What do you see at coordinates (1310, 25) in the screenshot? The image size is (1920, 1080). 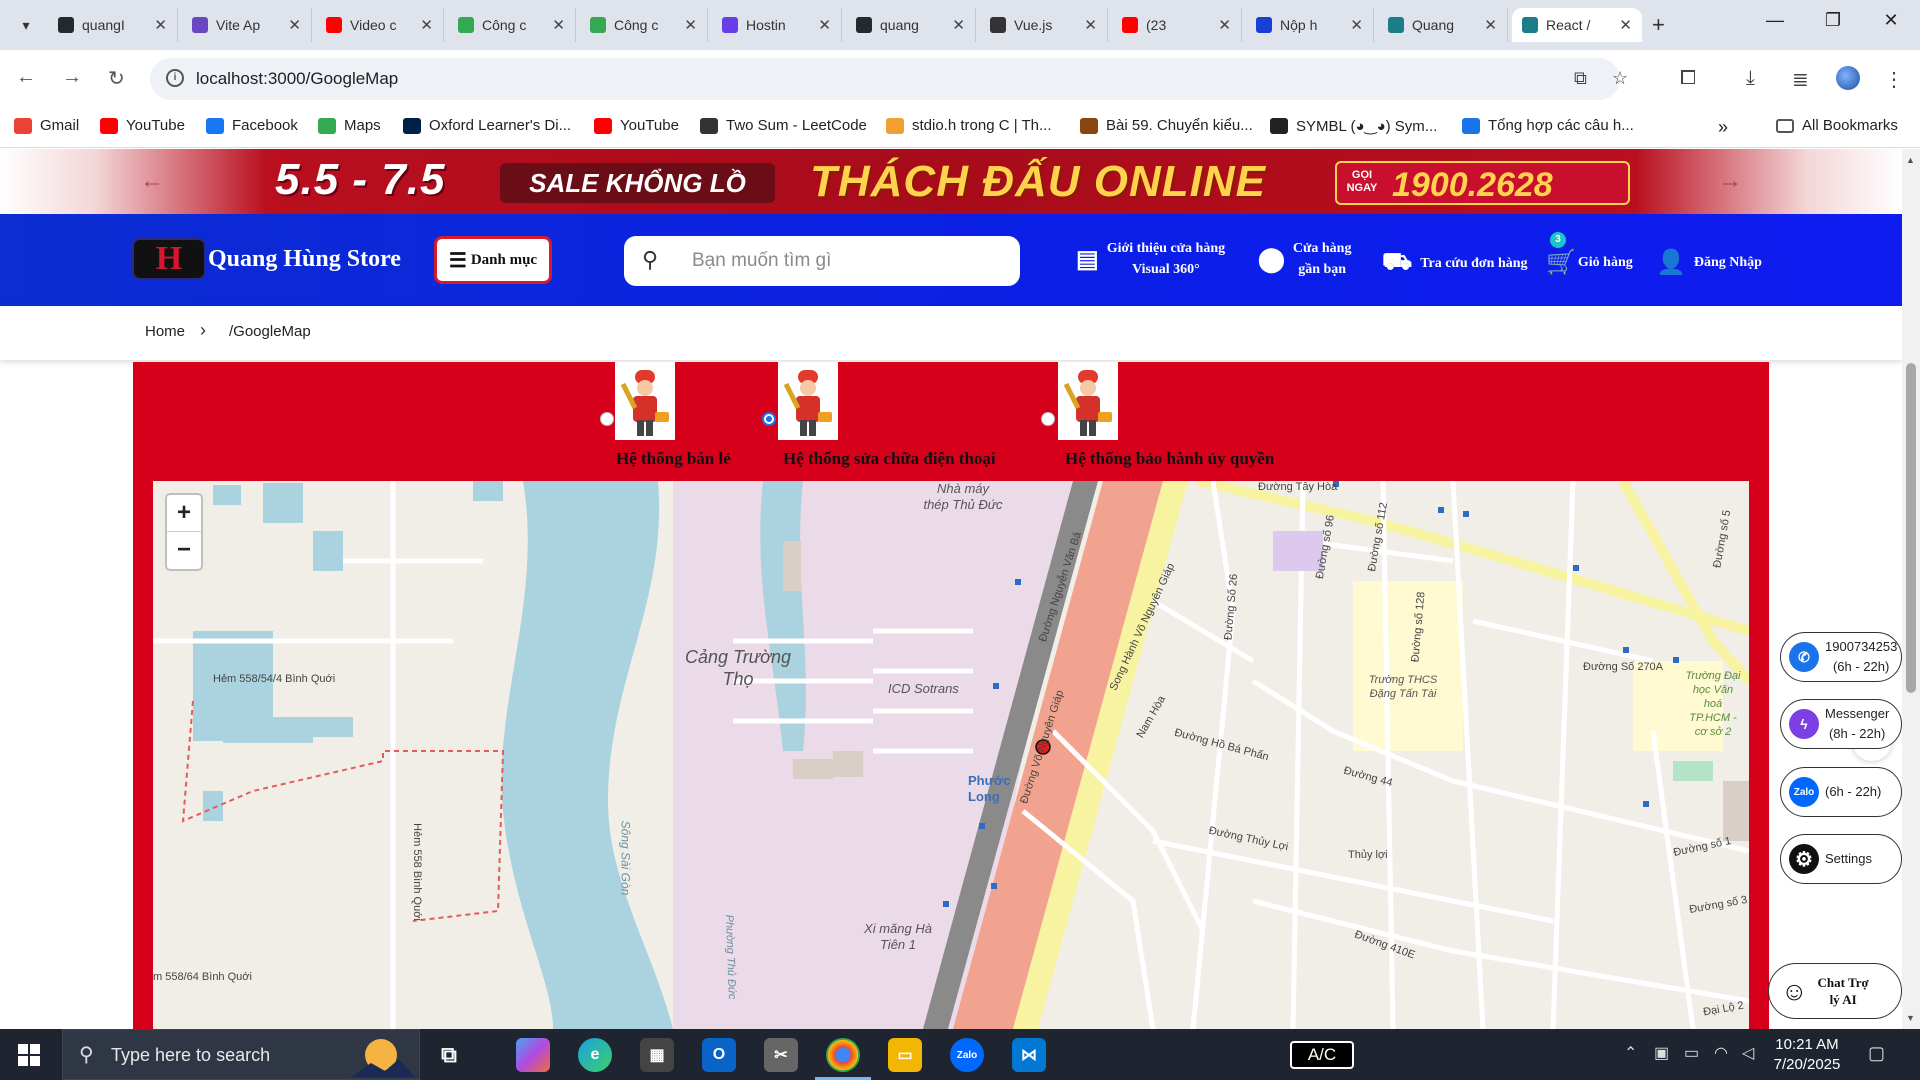 I see `browser-tab: Nộp h ✕` at bounding box center [1310, 25].